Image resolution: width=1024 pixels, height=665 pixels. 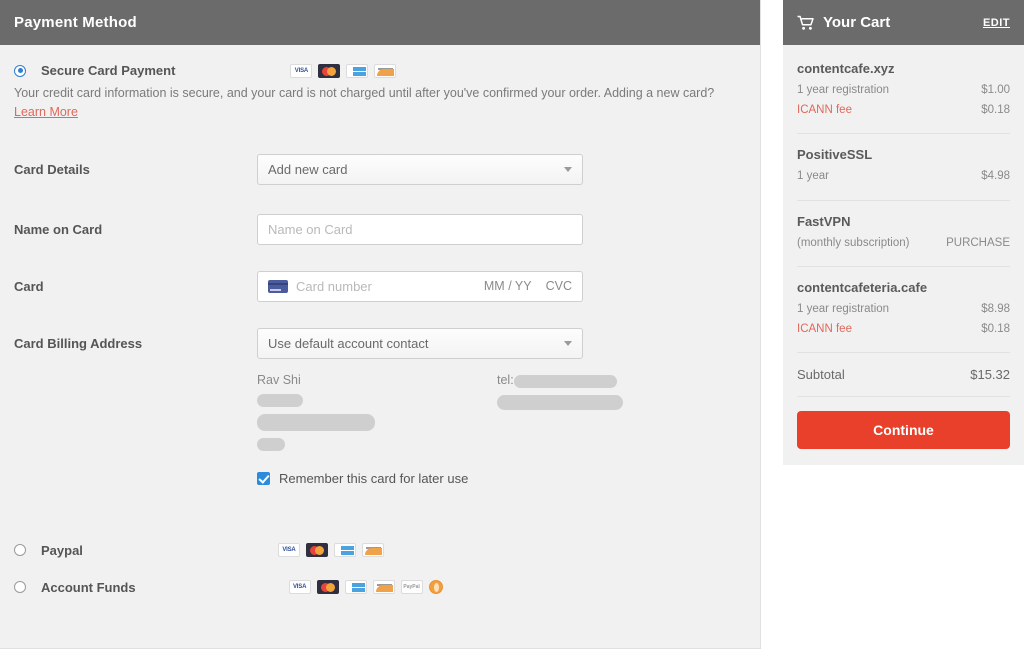 I want to click on card-details-row: Card Details Add new card, so click(x=380, y=169).